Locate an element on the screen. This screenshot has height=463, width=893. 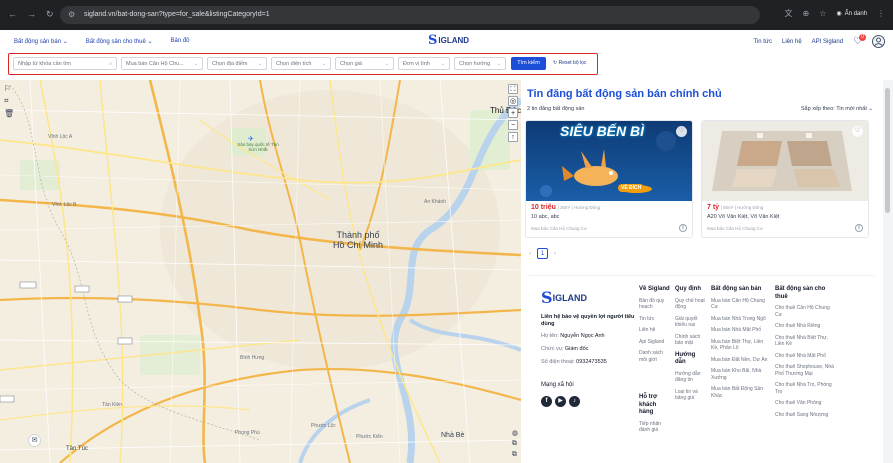
footer-link: Mua bán Kho Bãi, Nhà Xưởng is located at coordinates (740, 374).